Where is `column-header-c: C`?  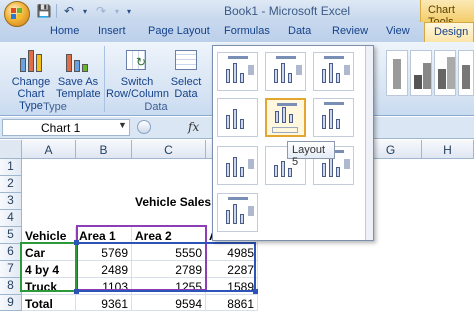
column-header-c: C is located at coordinates (169, 149).